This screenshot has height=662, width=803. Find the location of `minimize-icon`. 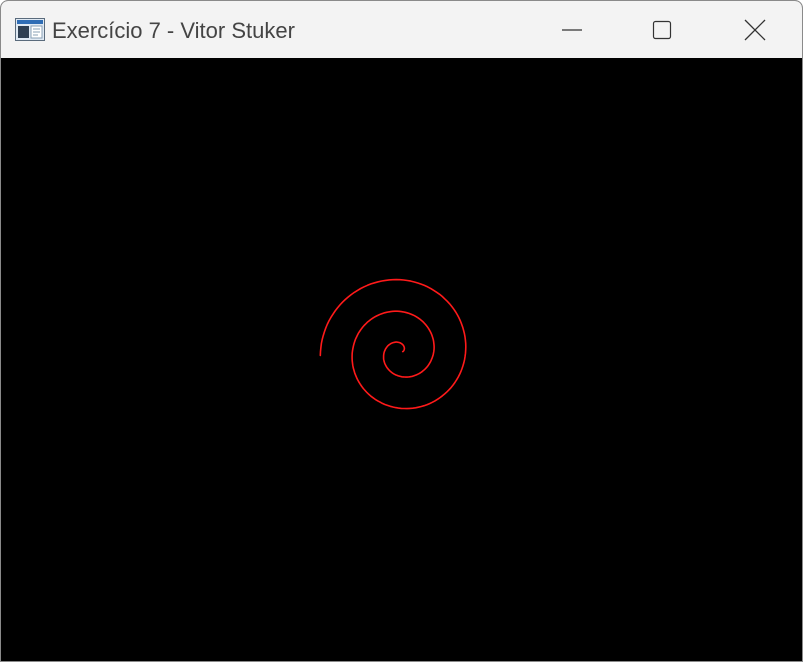

minimize-icon is located at coordinates (572, 30).